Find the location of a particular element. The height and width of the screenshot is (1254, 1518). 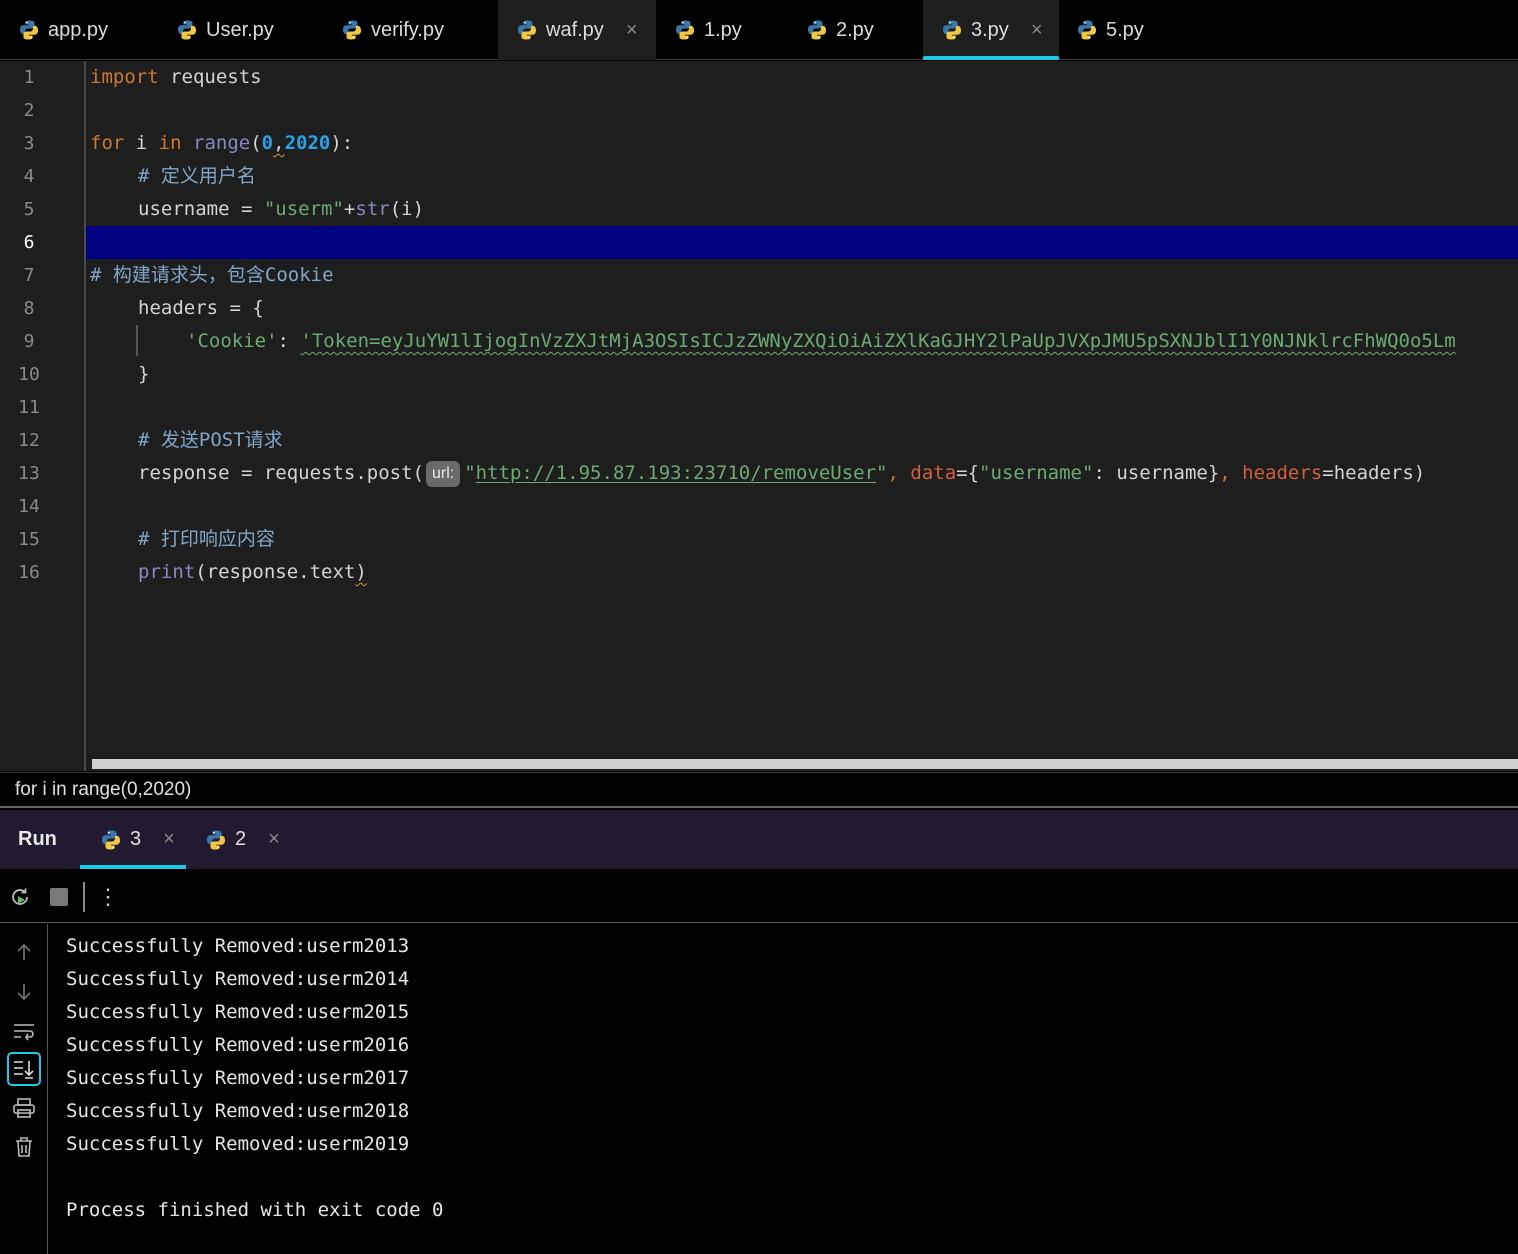

run-toolbar: ⋮ is located at coordinates (759, 896).